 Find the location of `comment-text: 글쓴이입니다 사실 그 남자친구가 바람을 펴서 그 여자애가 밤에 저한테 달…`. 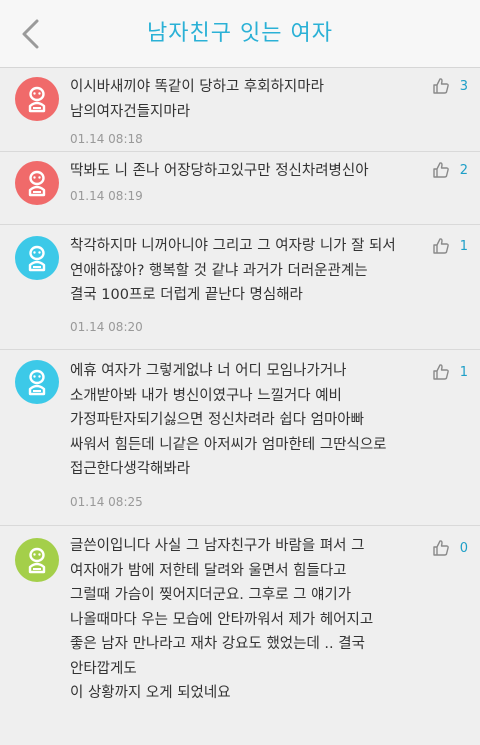

comment-text: 글쓴이입니다 사실 그 남자친구가 바람을 펴서 그 여자애가 밤에 저한테 달… is located at coordinates (222, 619).